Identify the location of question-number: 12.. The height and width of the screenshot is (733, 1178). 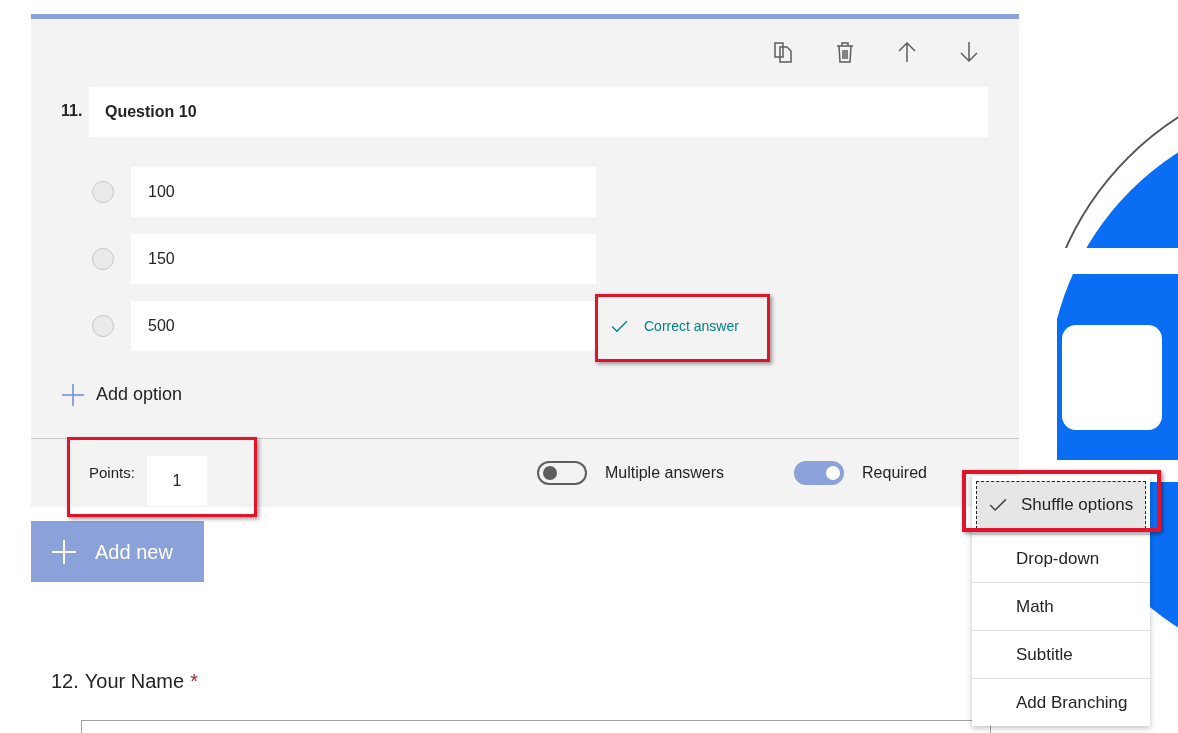
(65, 681).